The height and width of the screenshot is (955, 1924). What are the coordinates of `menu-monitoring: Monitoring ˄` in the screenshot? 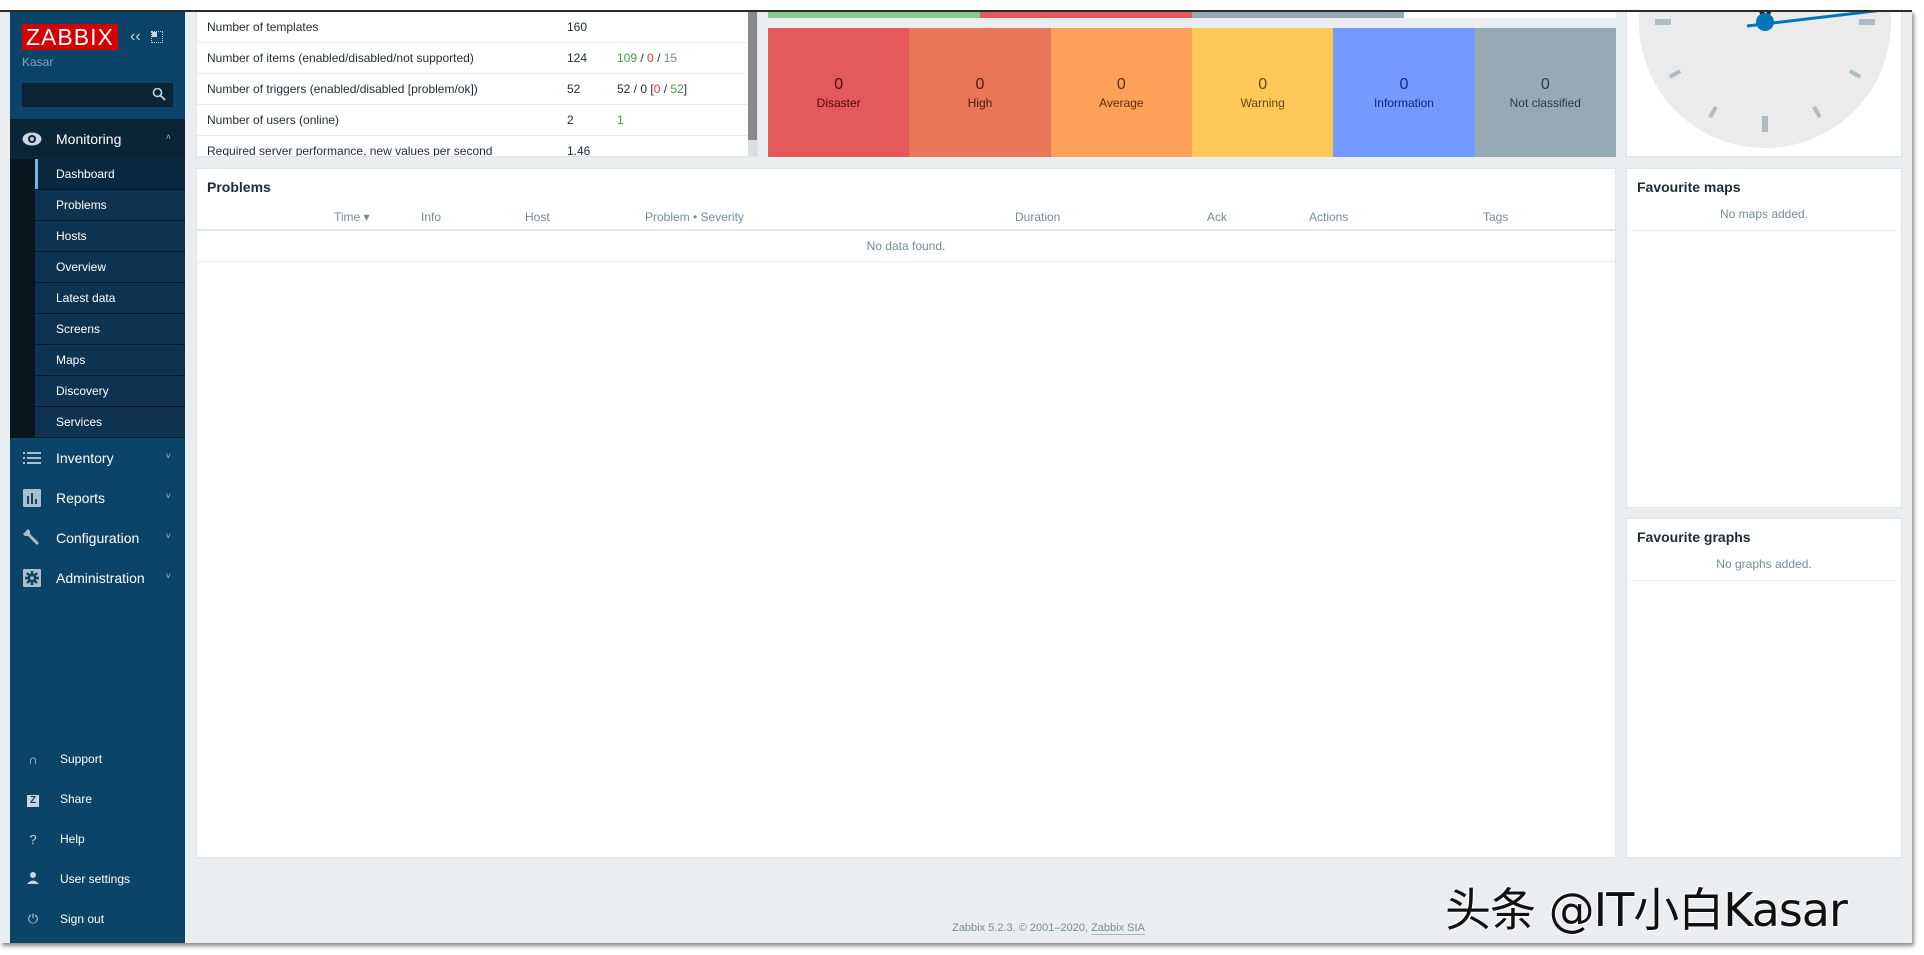 It's located at (97, 139).